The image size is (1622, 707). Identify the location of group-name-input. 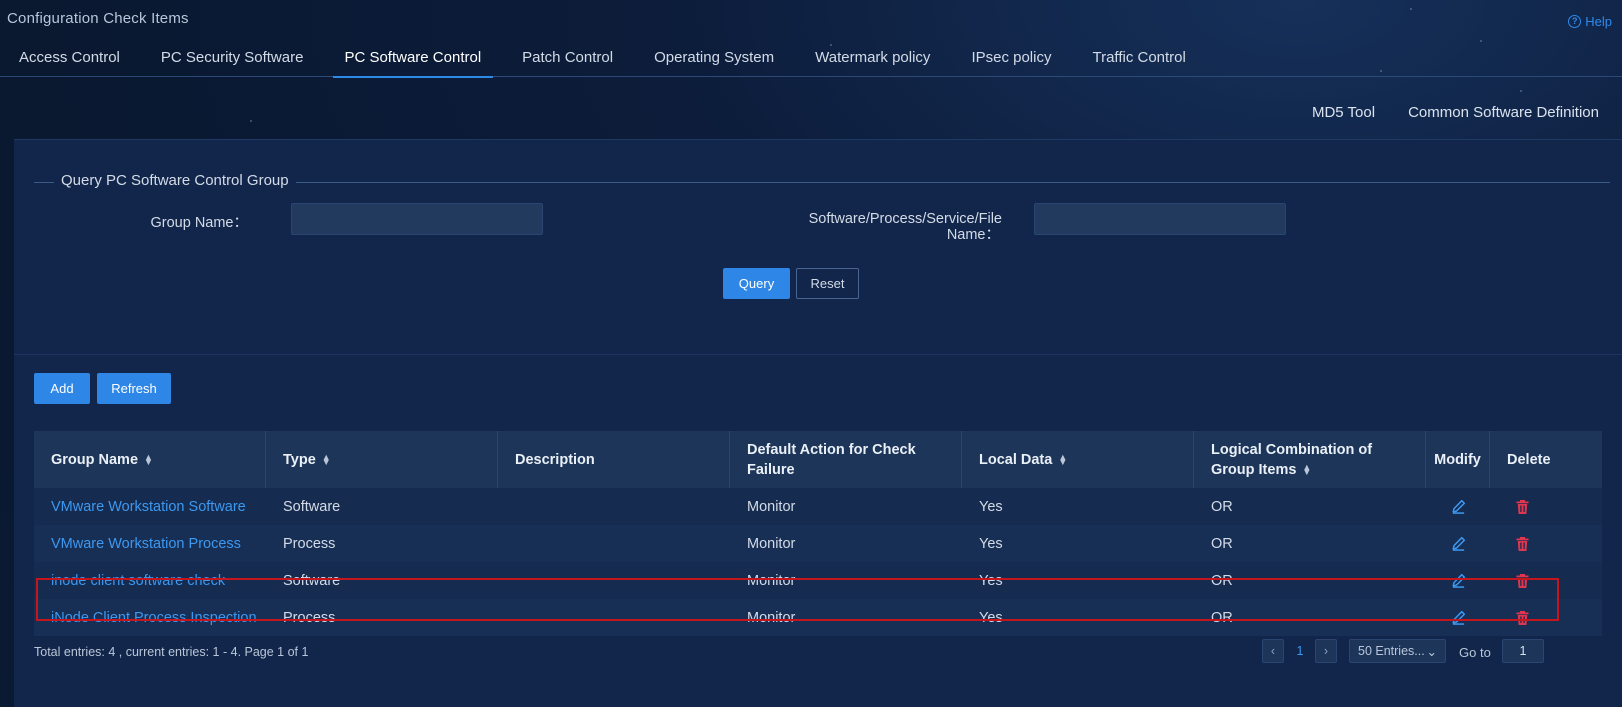
(417, 219).